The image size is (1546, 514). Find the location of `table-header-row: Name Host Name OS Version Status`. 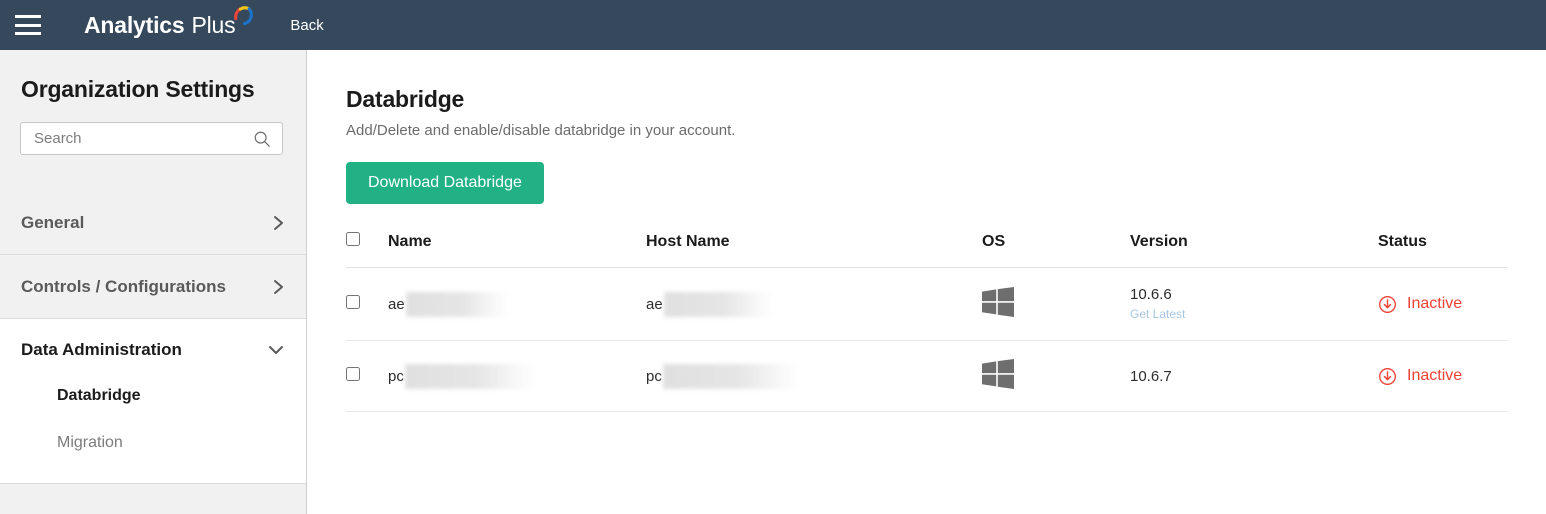

table-header-row: Name Host Name OS Version Status is located at coordinates (927, 250).